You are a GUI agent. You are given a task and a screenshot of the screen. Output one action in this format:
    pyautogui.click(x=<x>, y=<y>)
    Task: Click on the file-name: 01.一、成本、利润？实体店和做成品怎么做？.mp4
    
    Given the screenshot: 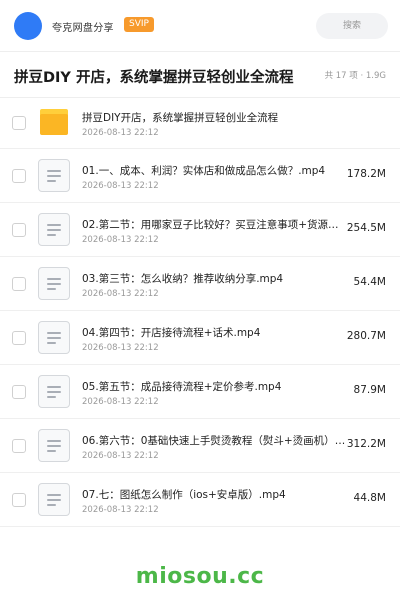 What is the action you would take?
    pyautogui.click(x=204, y=171)
    